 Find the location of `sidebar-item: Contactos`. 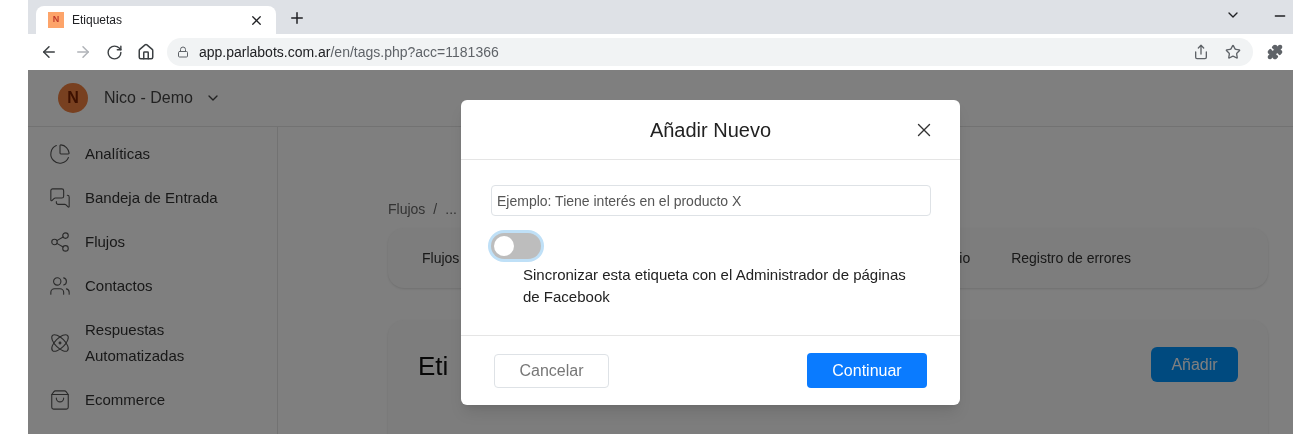

sidebar-item: Contactos is located at coordinates (155, 286).